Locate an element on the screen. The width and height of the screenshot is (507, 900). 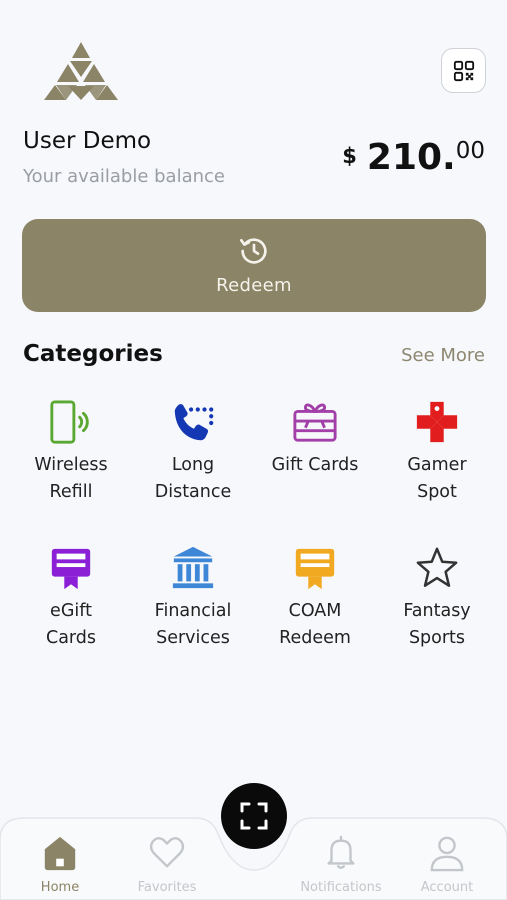
user-name: User Demo is located at coordinates (87, 141).